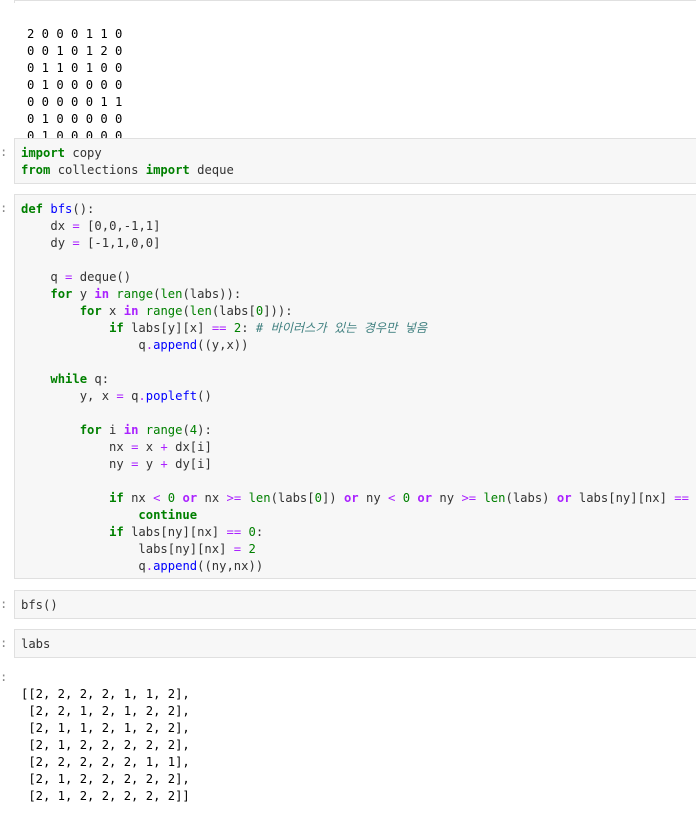 The width and height of the screenshot is (696, 822). Describe the element at coordinates (116, 447) in the screenshot. I see `code-line: nx = x + dx[i]` at that location.